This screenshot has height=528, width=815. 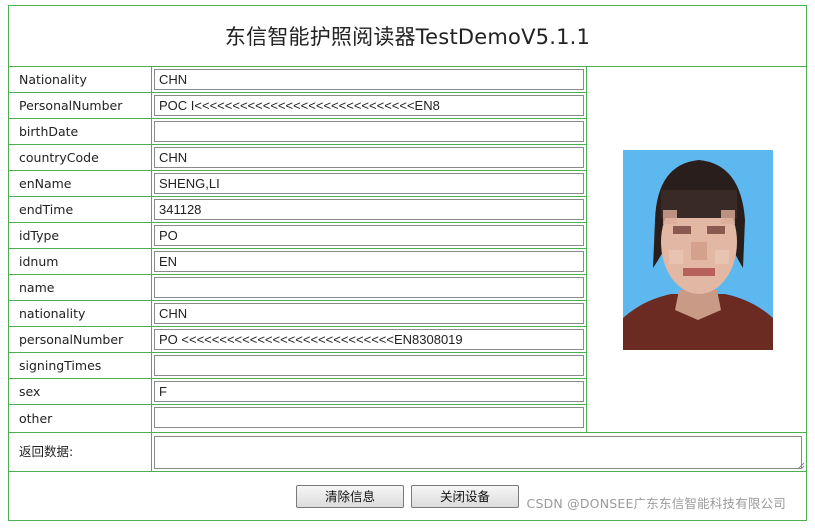 What do you see at coordinates (369, 365) in the screenshot?
I see `signing-times-input` at bounding box center [369, 365].